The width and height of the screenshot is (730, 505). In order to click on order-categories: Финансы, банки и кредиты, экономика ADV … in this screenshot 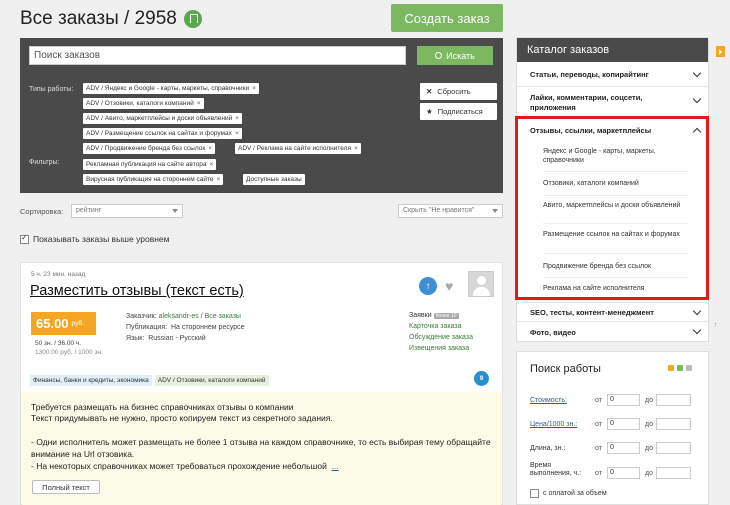, I will do `click(149, 380)`.